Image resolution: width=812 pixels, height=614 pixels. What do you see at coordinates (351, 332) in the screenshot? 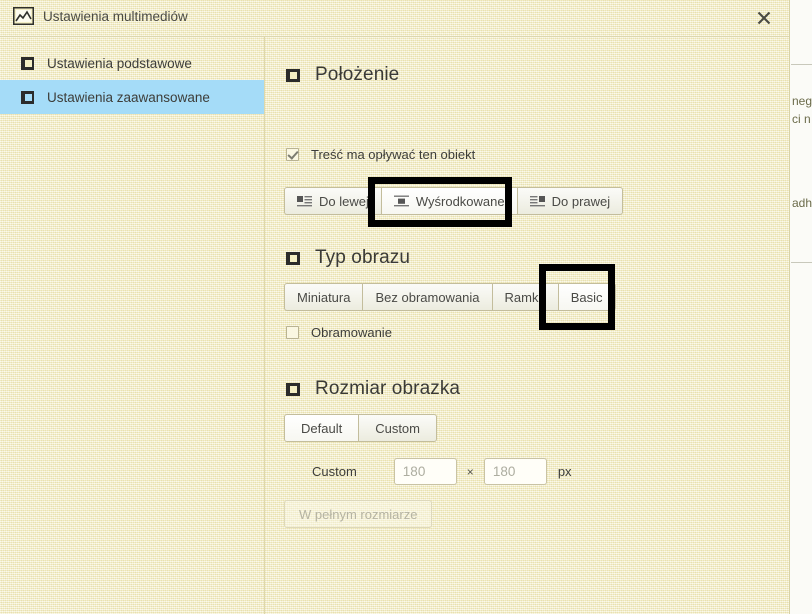
I see `border-label: Obramowanie` at bounding box center [351, 332].